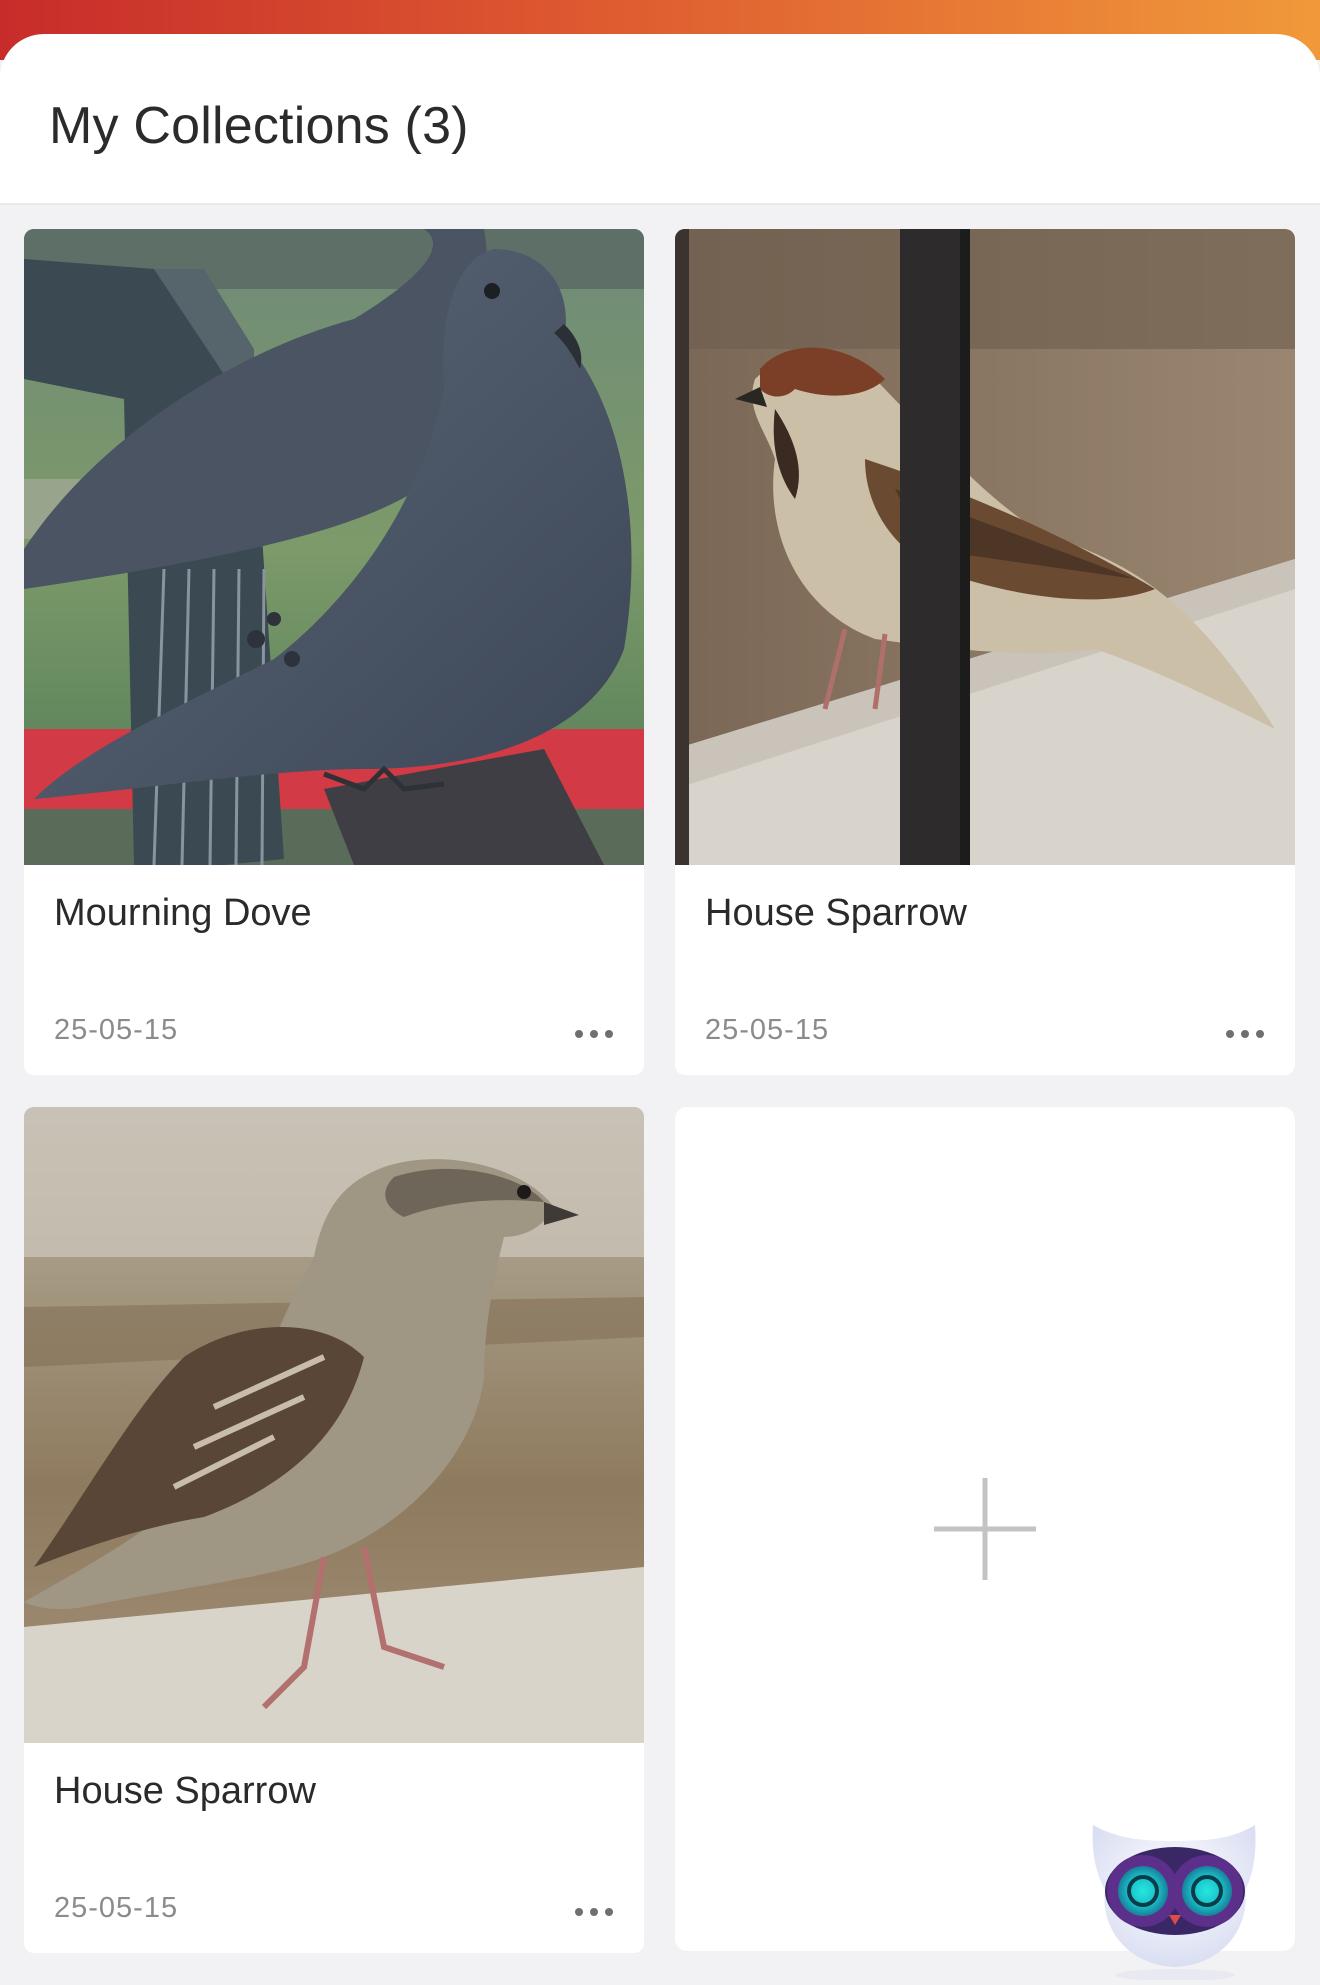  Describe the element at coordinates (985, 1529) in the screenshot. I see `plus-icon` at that location.